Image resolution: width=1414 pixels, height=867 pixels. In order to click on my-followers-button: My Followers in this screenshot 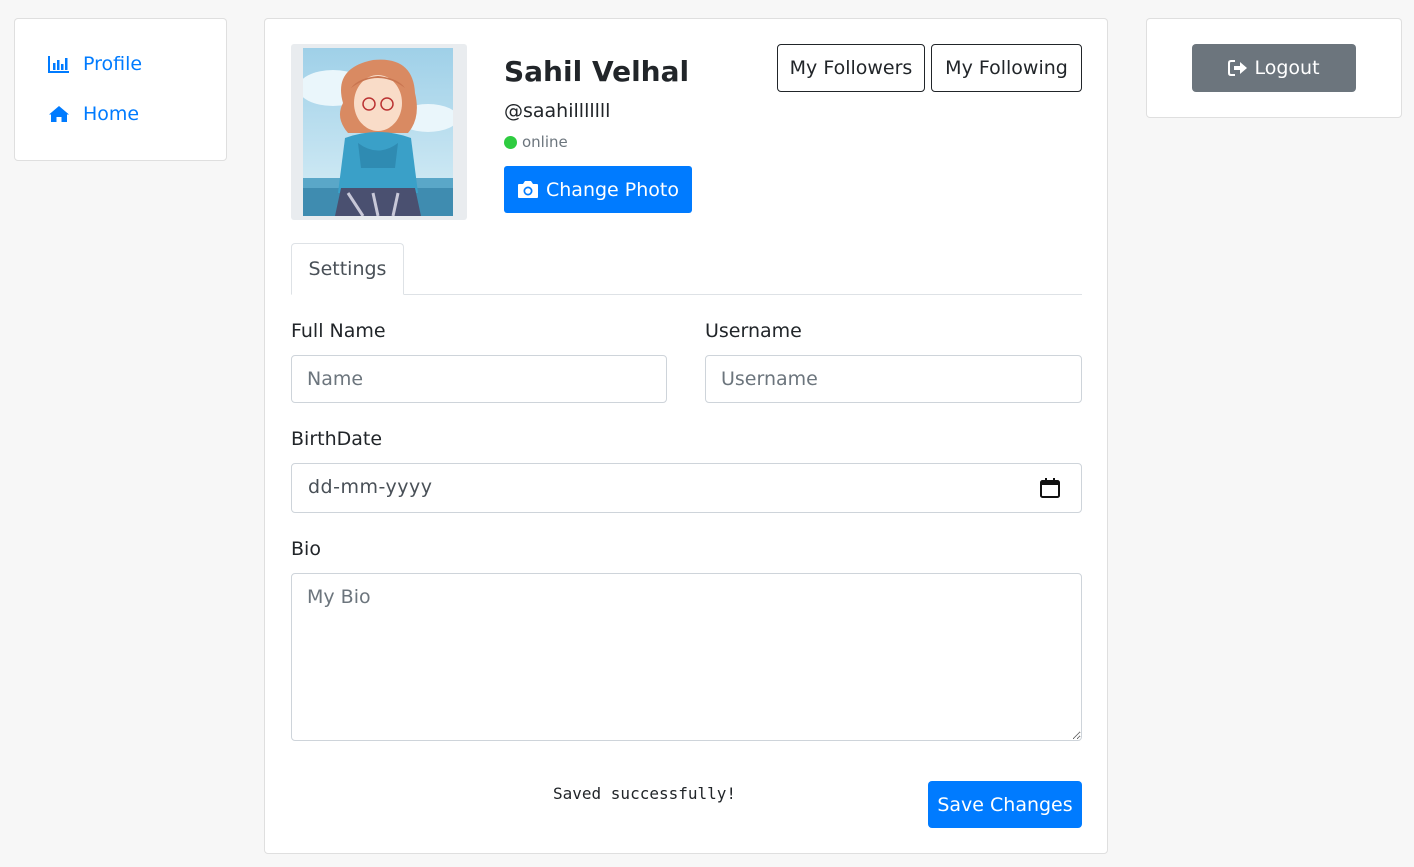, I will do `click(851, 68)`.